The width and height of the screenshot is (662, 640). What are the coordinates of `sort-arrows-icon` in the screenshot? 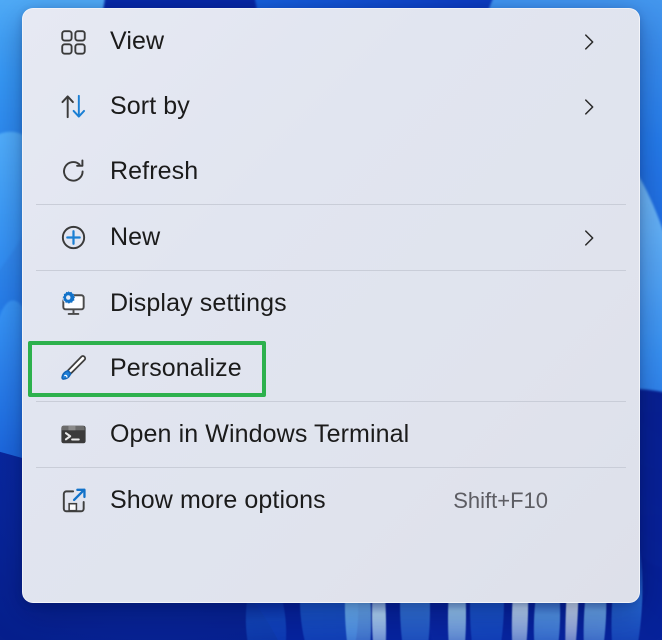 It's located at (73, 107).